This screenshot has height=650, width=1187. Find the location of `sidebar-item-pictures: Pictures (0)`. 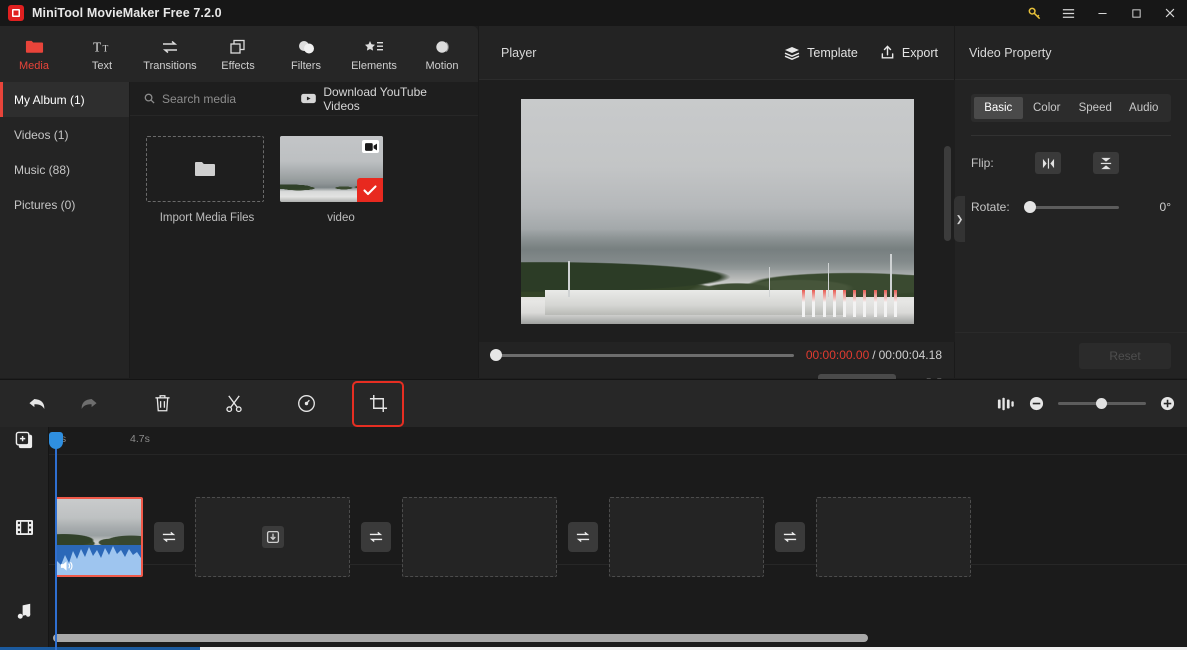

sidebar-item-pictures: Pictures (0) is located at coordinates (64, 204).